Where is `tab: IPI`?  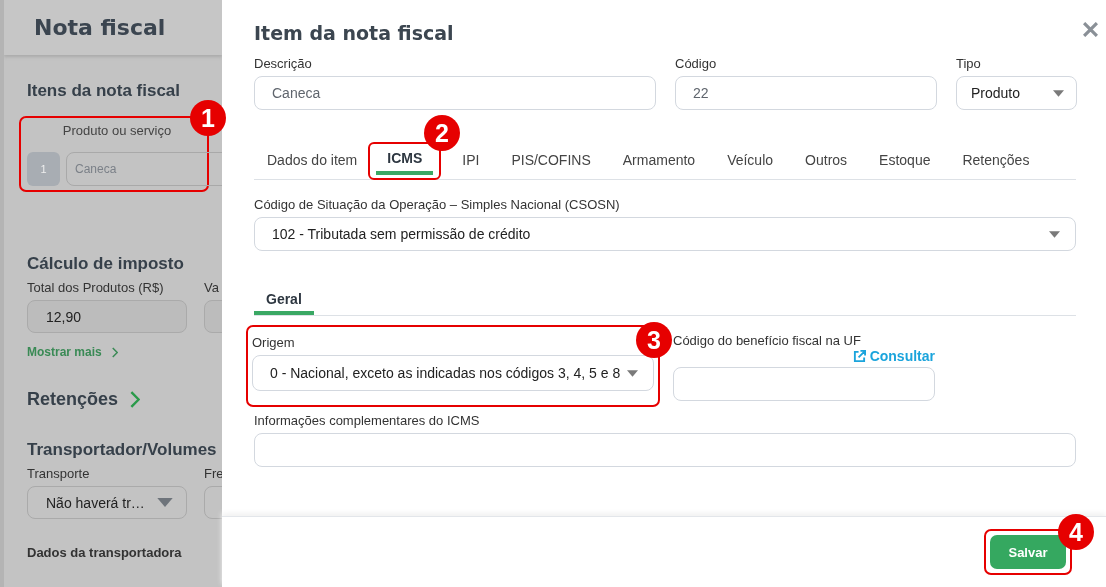
tab: IPI is located at coordinates (471, 164).